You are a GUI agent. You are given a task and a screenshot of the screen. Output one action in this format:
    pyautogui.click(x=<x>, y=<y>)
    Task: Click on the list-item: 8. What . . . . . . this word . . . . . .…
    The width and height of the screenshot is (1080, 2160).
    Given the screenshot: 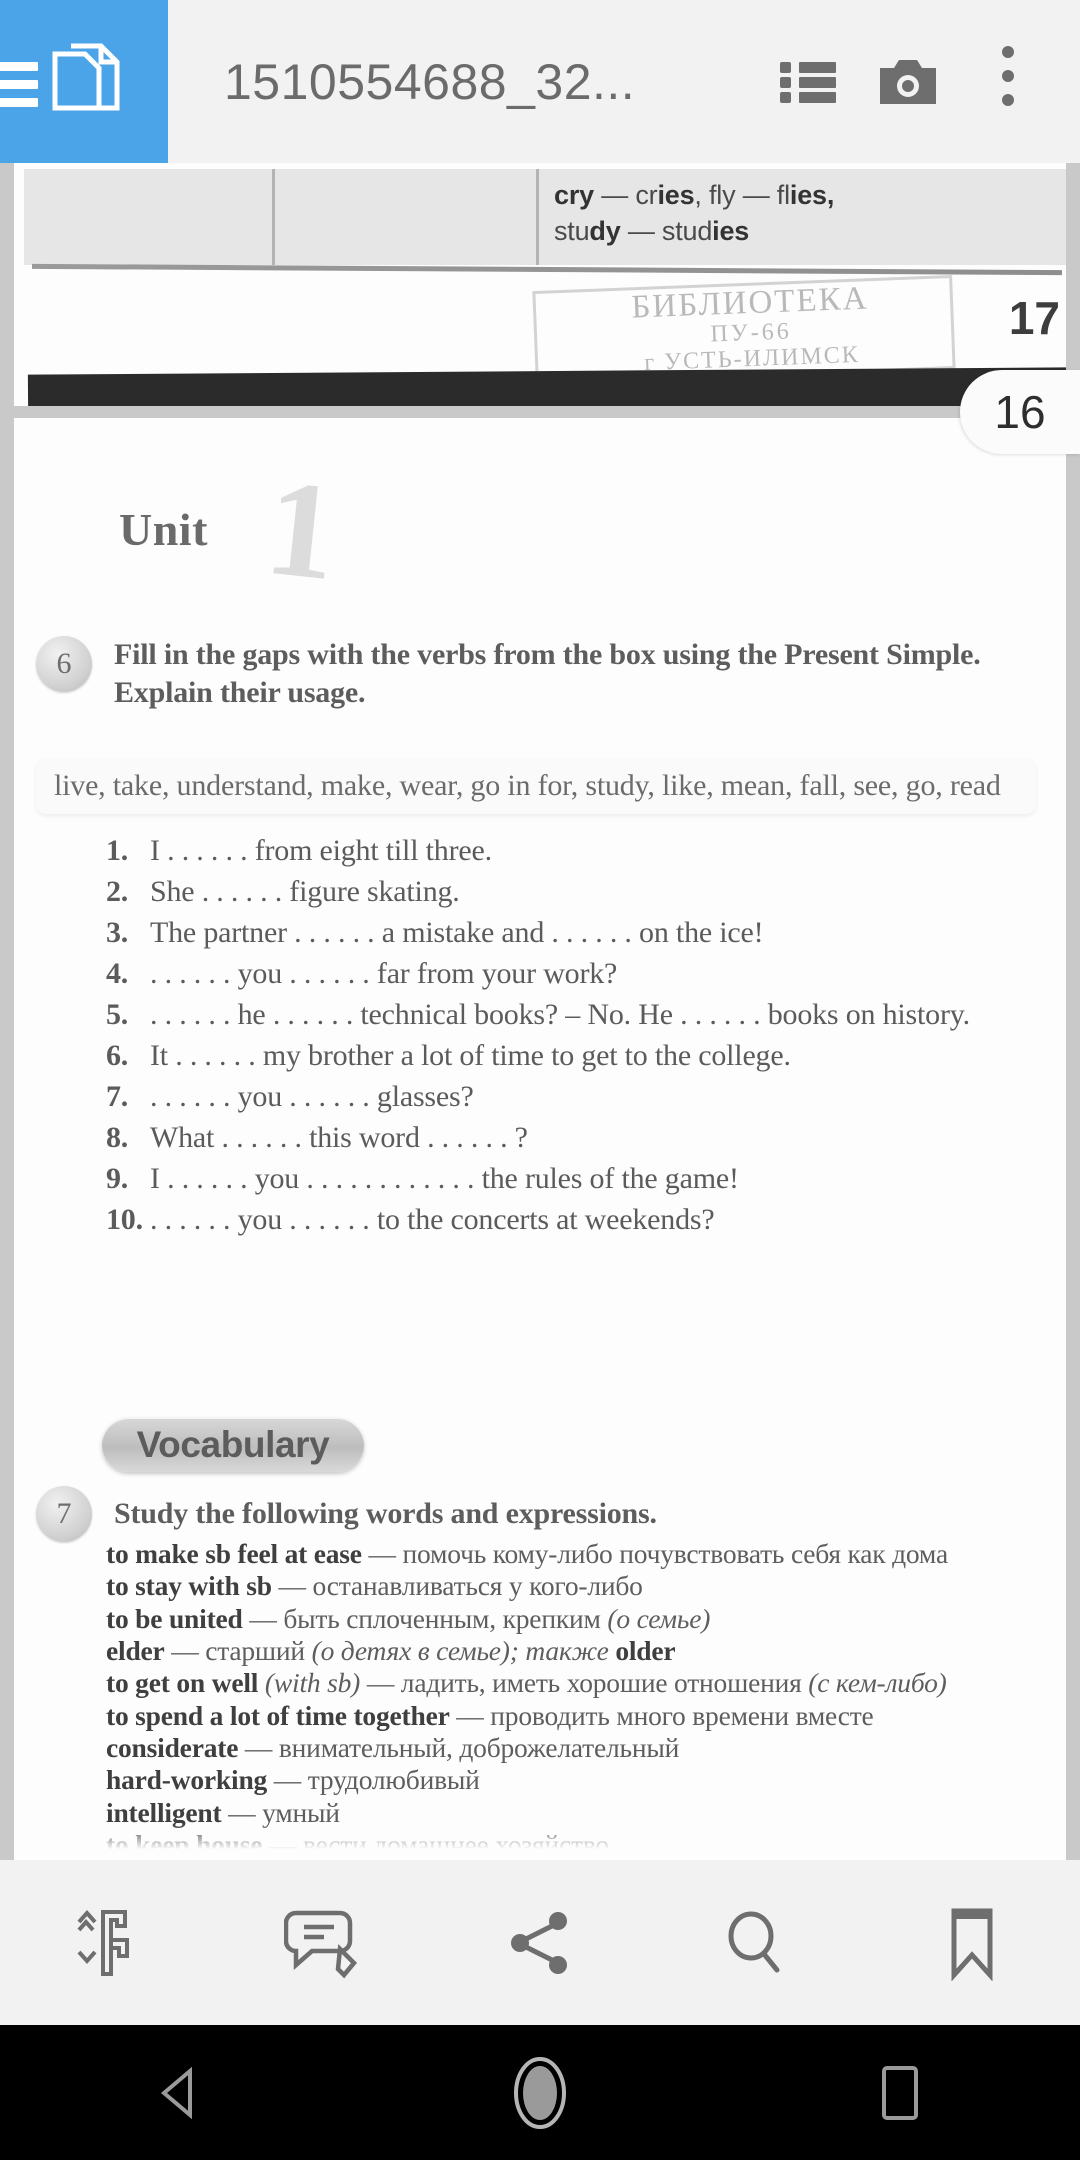 What is the action you would take?
    pyautogui.click(x=571, y=1138)
    